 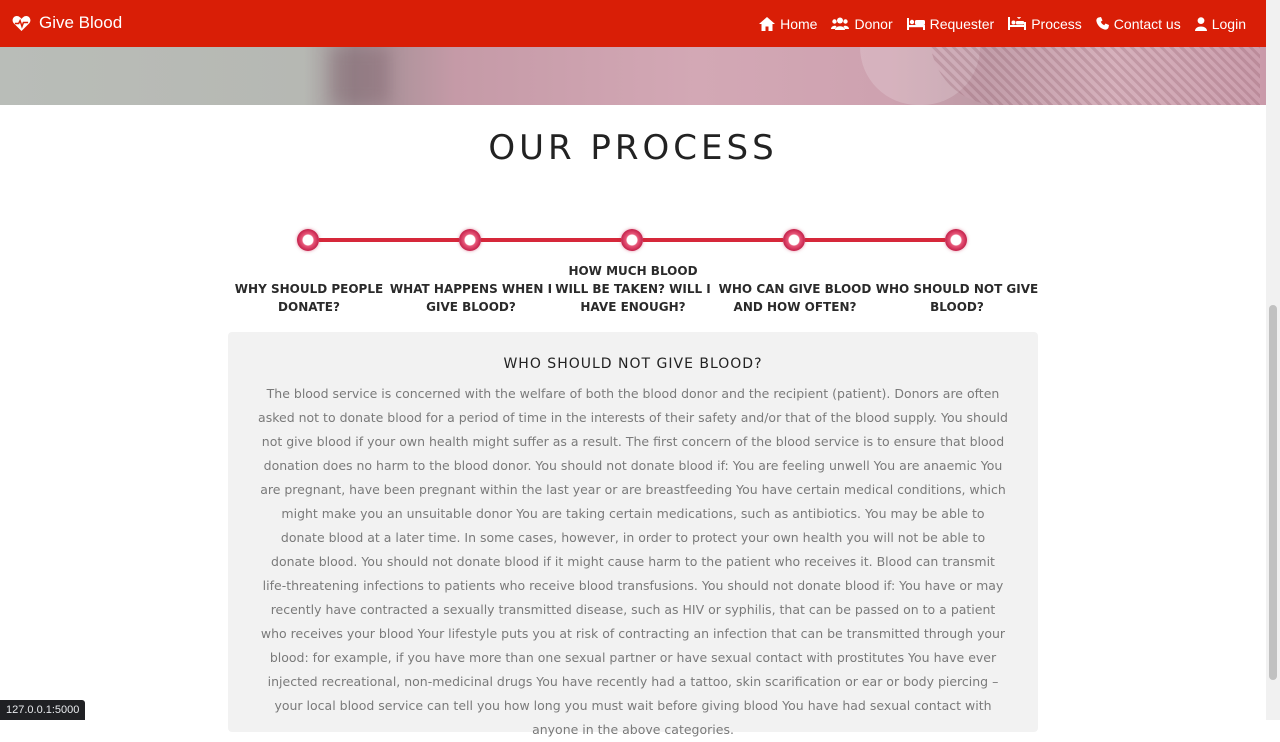 I want to click on phone-icon, so click(x=1102, y=23).